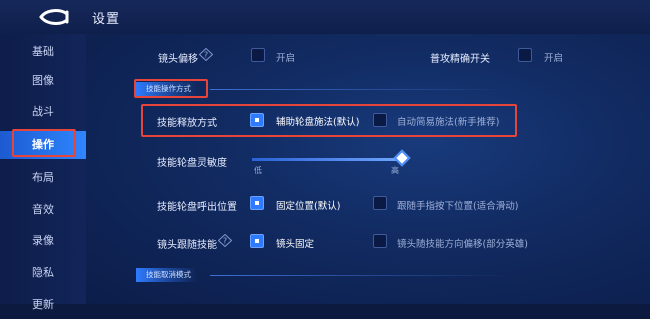 The image size is (650, 319). I want to click on sidebar-item-battle: 战斗, so click(43, 112).